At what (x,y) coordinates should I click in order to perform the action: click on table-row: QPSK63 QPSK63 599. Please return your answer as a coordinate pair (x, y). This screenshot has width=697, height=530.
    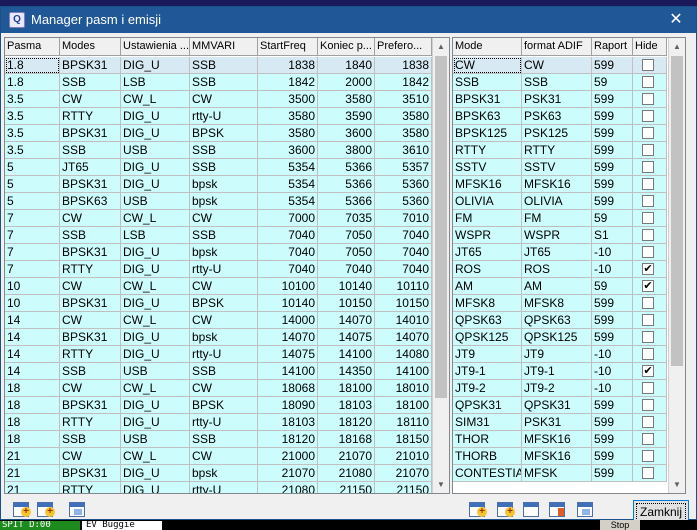
    Looking at the image, I should click on (560, 320).